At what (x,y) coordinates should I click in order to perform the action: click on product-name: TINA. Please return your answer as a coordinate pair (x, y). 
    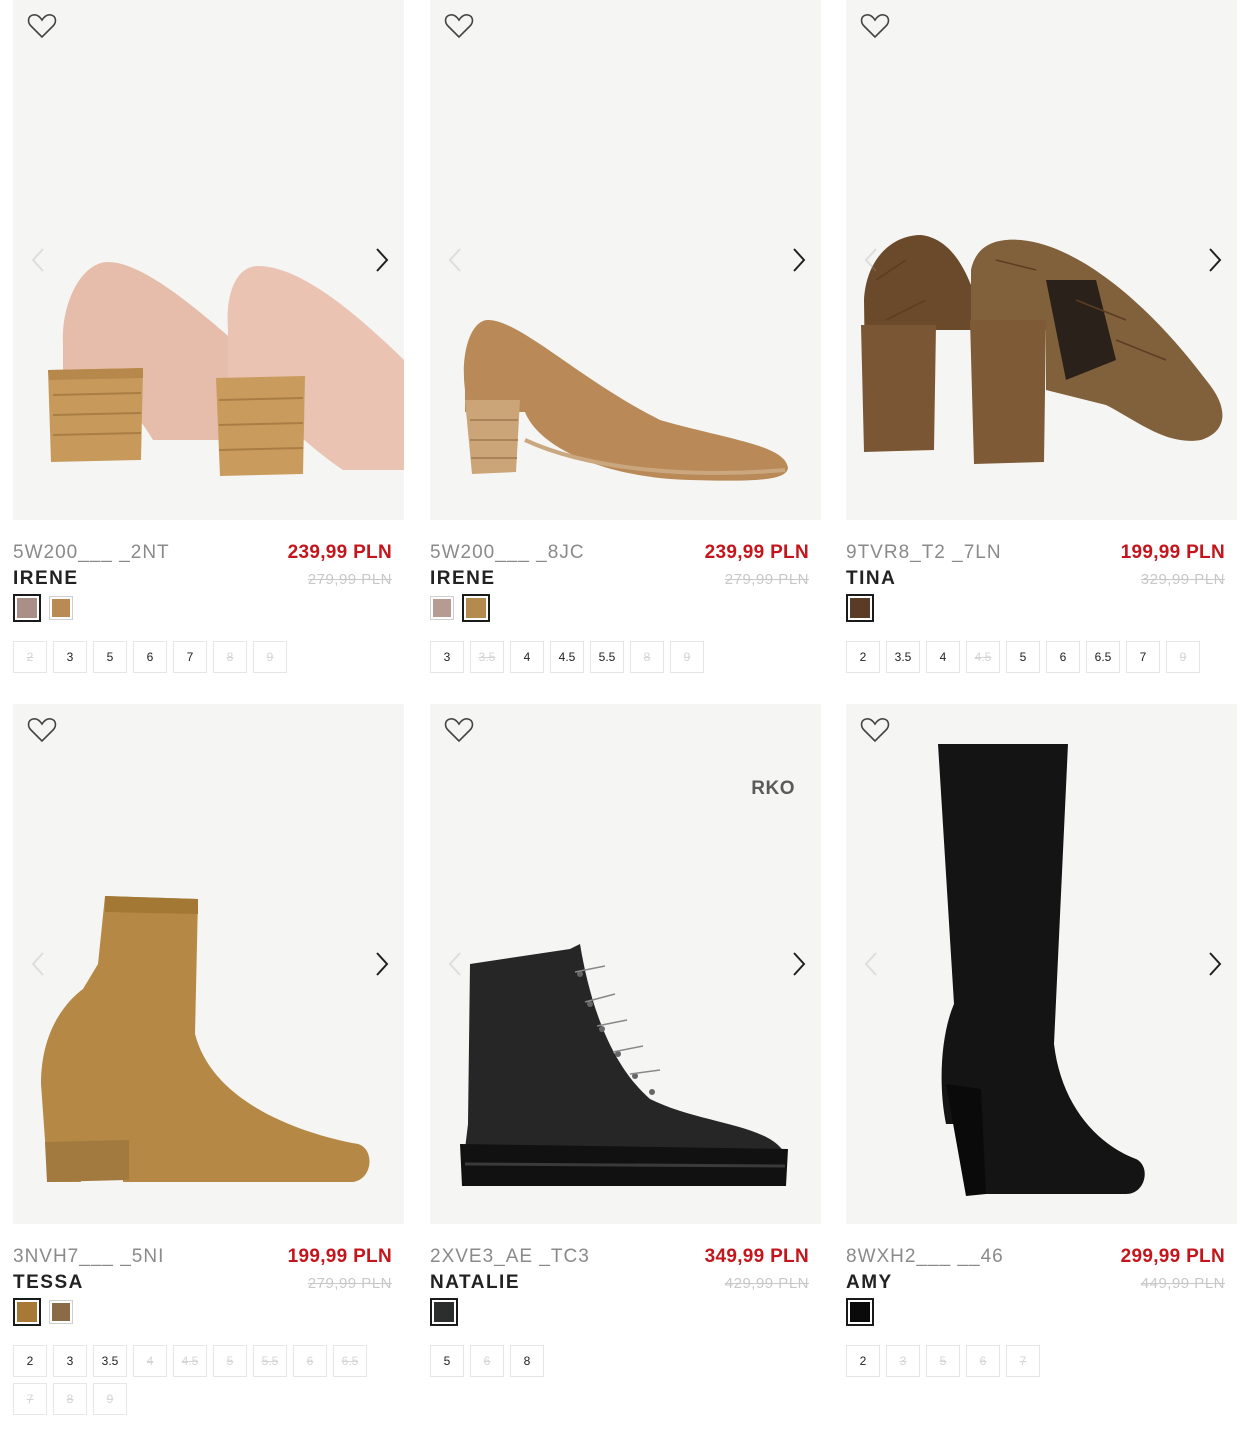
    Looking at the image, I should click on (871, 579).